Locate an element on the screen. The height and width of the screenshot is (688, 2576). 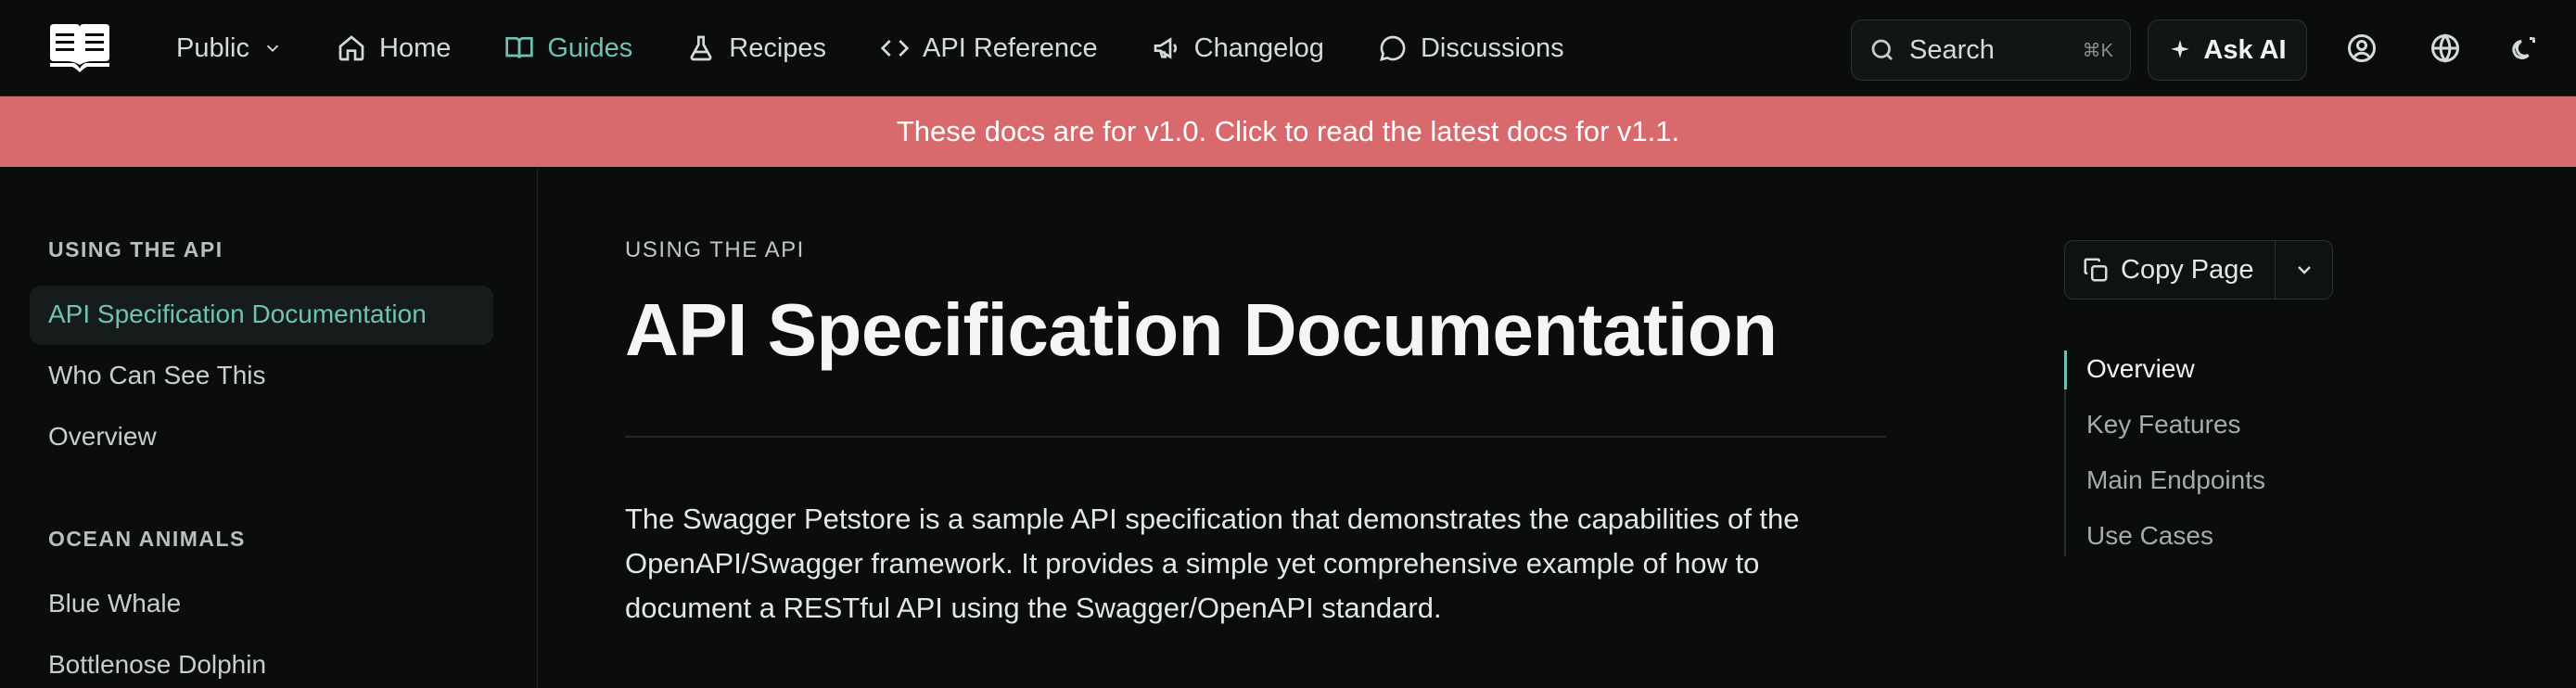
home-icon is located at coordinates (351, 48).